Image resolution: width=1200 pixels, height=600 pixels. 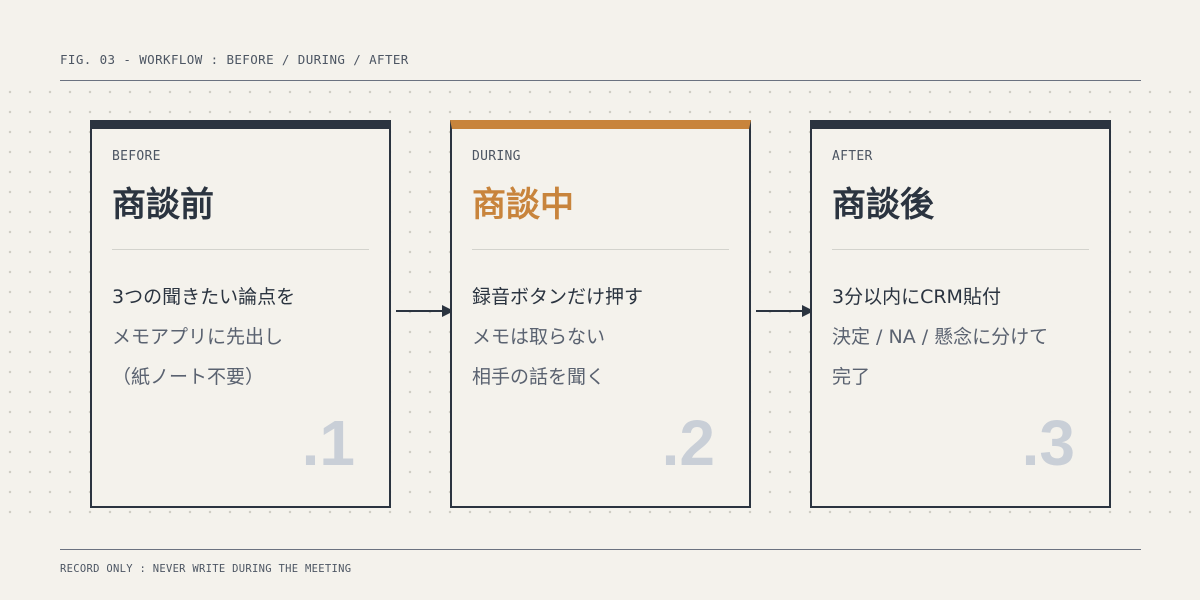 What do you see at coordinates (852, 156) in the screenshot?
I see `stage-label: AFTER` at bounding box center [852, 156].